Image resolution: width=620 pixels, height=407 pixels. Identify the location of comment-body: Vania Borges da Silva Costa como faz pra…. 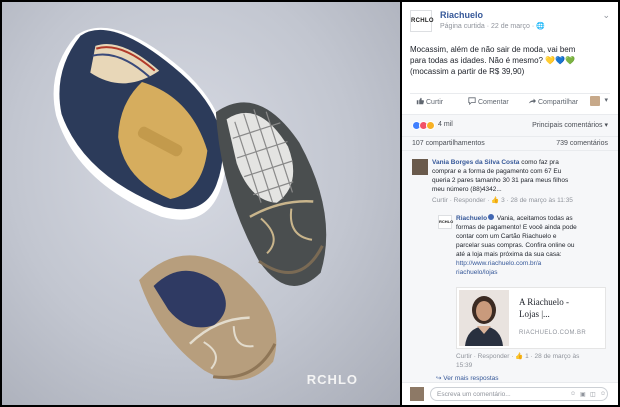
(521, 176).